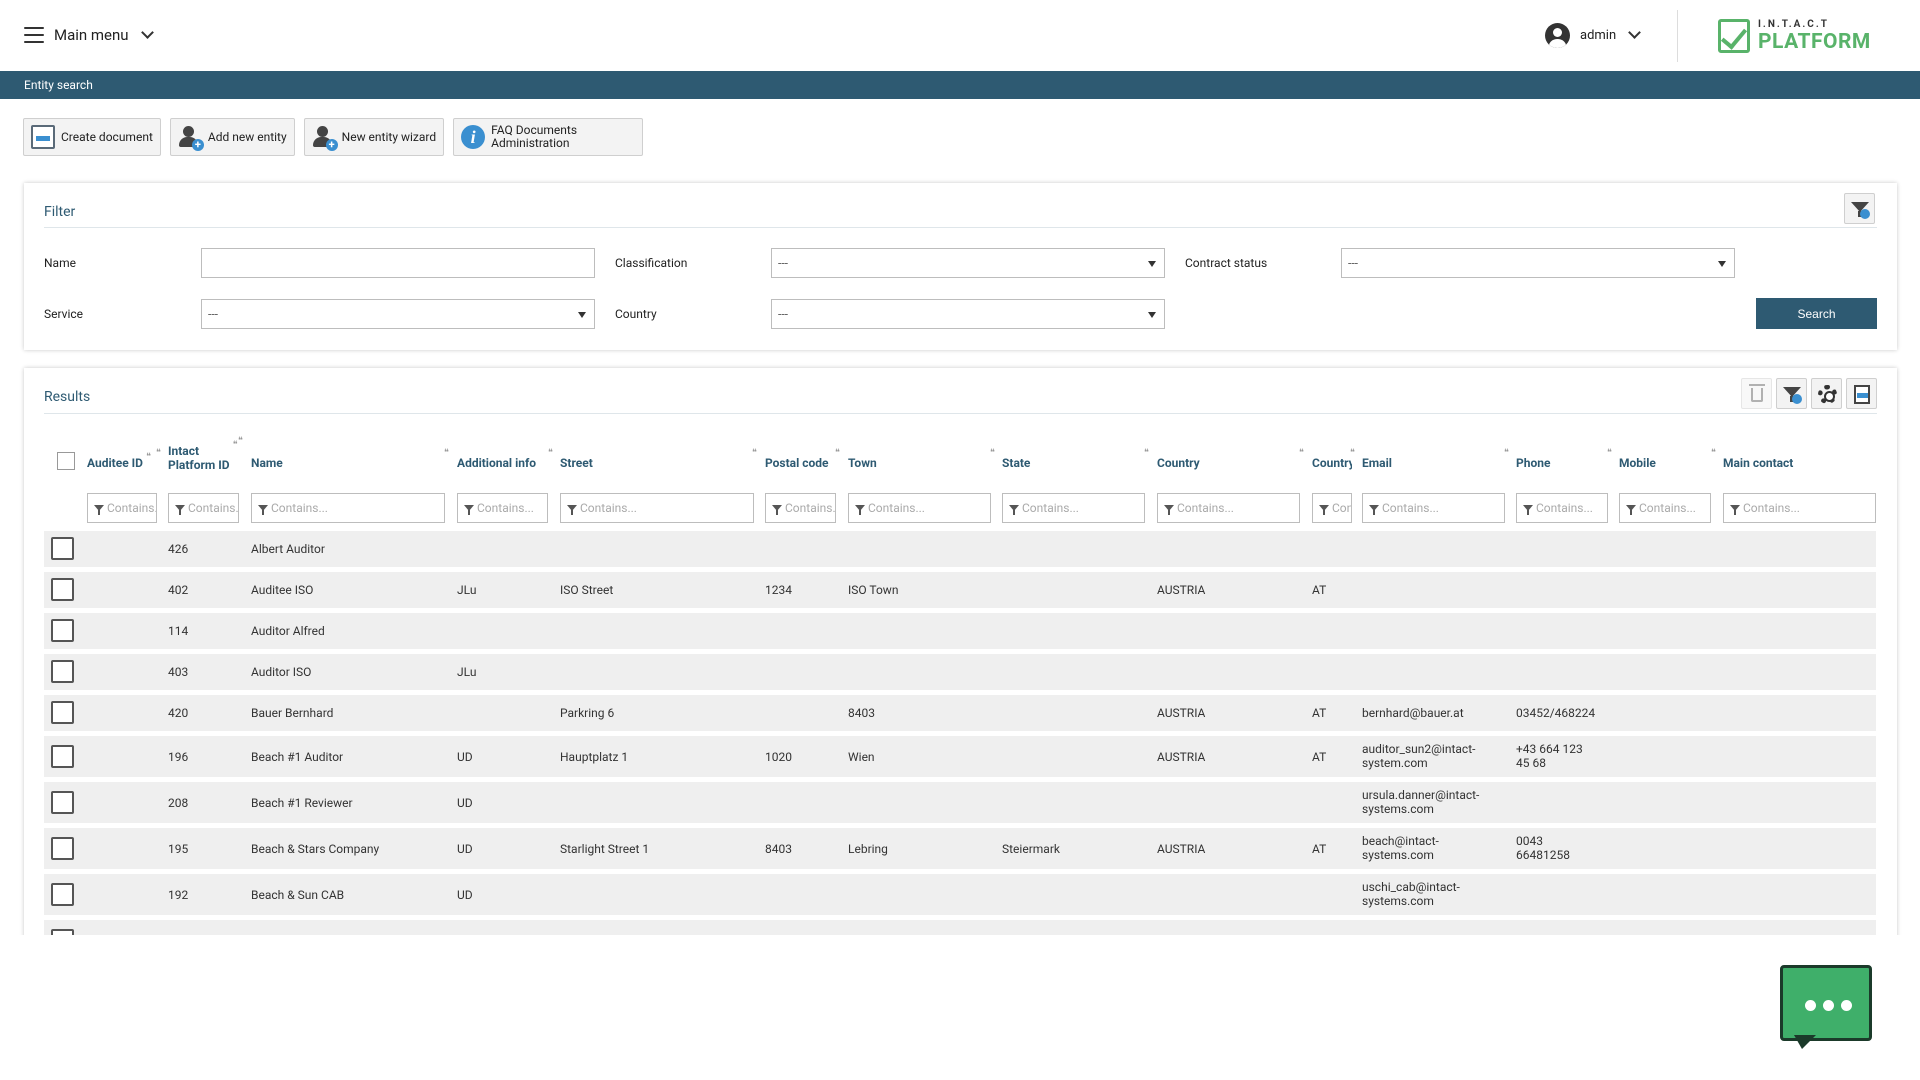  I want to click on name-input, so click(398, 263).